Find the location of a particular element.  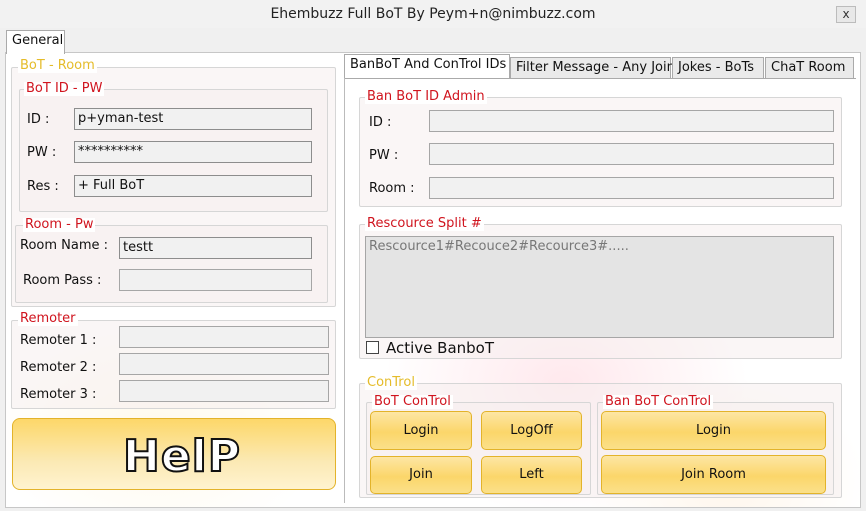

close-icon: x is located at coordinates (846, 14).